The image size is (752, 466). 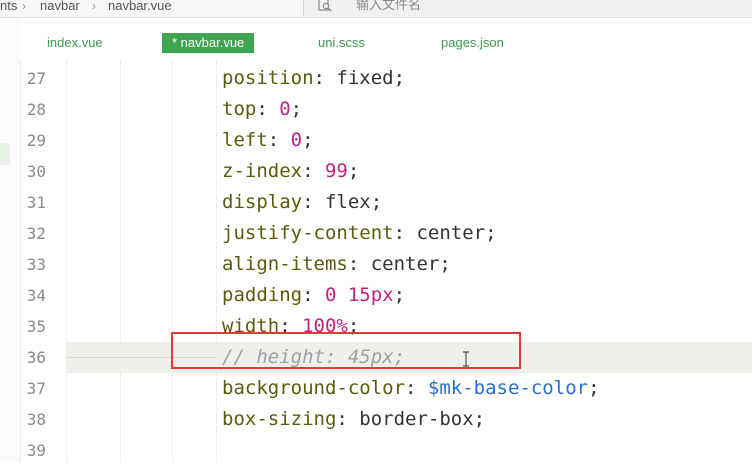 I want to click on code-token: justify-content, so click(x=308, y=233).